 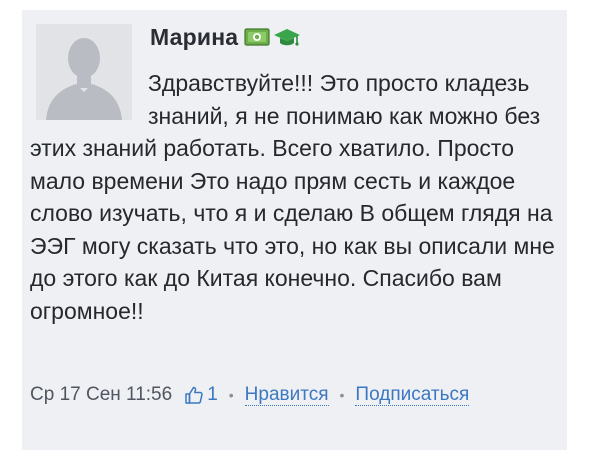 What do you see at coordinates (286, 395) in the screenshot?
I see `like-button: Нравится` at bounding box center [286, 395].